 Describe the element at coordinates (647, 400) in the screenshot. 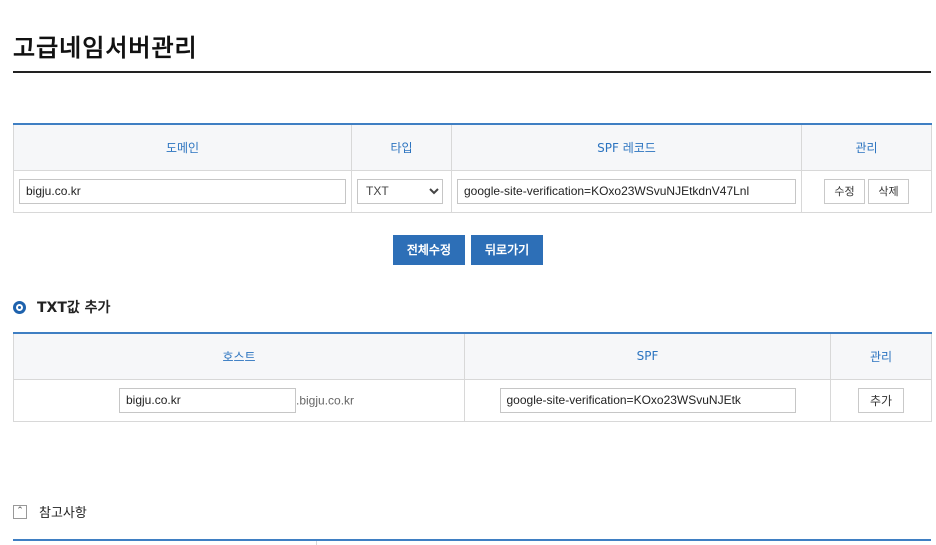

I see `spf-input` at that location.